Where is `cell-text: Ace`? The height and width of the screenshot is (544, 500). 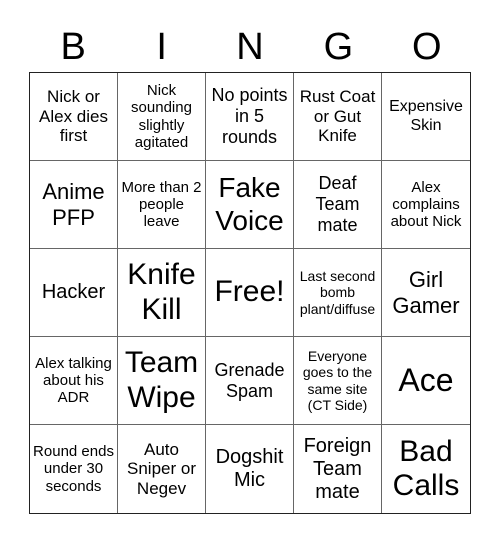 cell-text: Ace is located at coordinates (426, 380).